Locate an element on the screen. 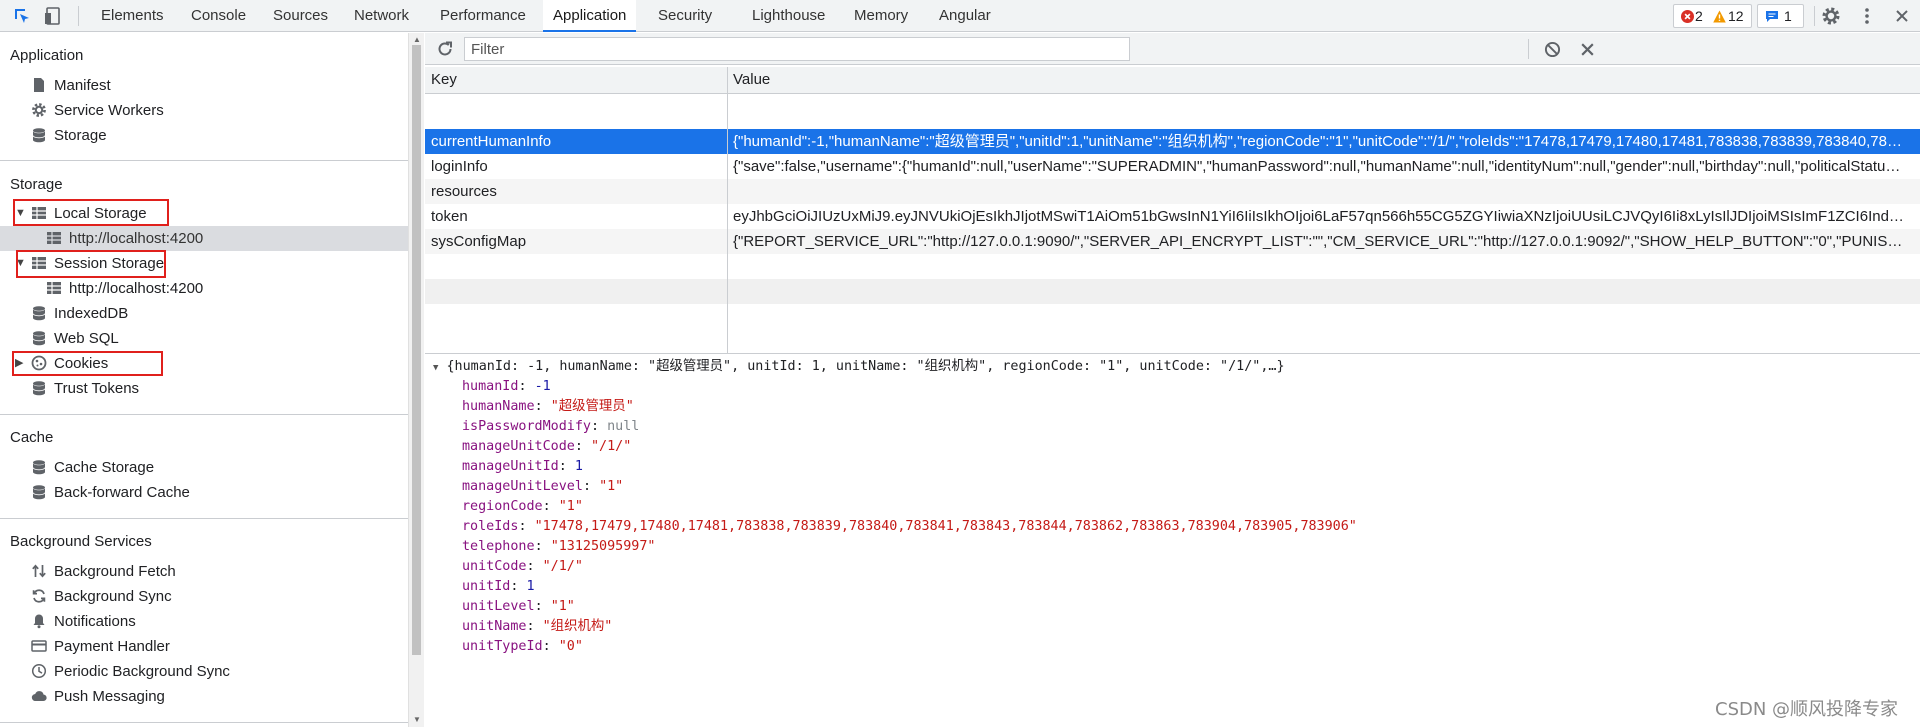  preview-field-value: "0" is located at coordinates (570, 646).